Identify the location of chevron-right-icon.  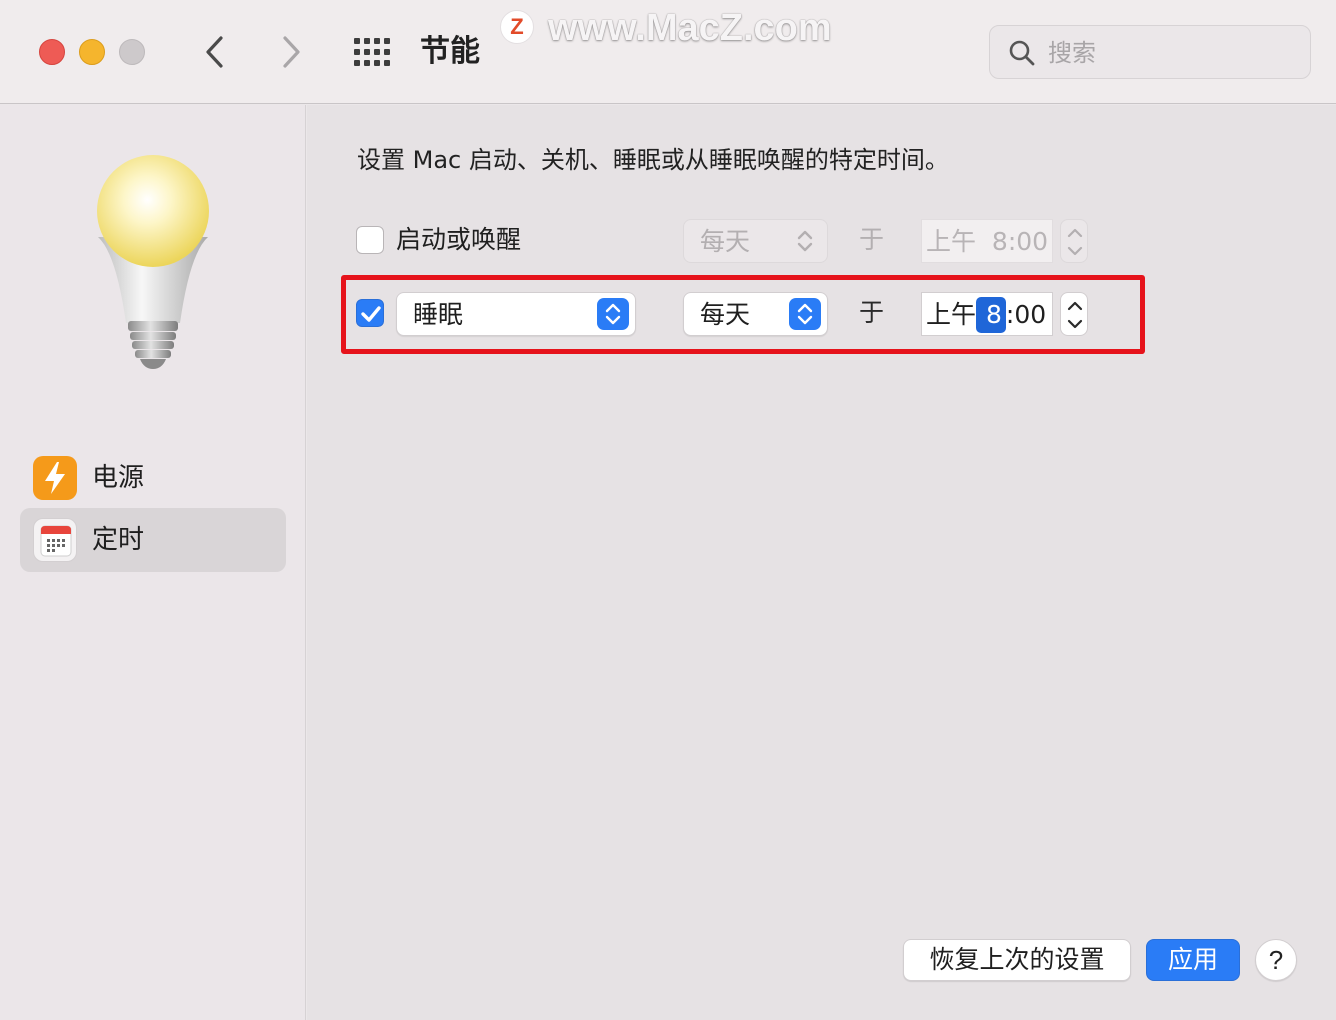
(291, 52).